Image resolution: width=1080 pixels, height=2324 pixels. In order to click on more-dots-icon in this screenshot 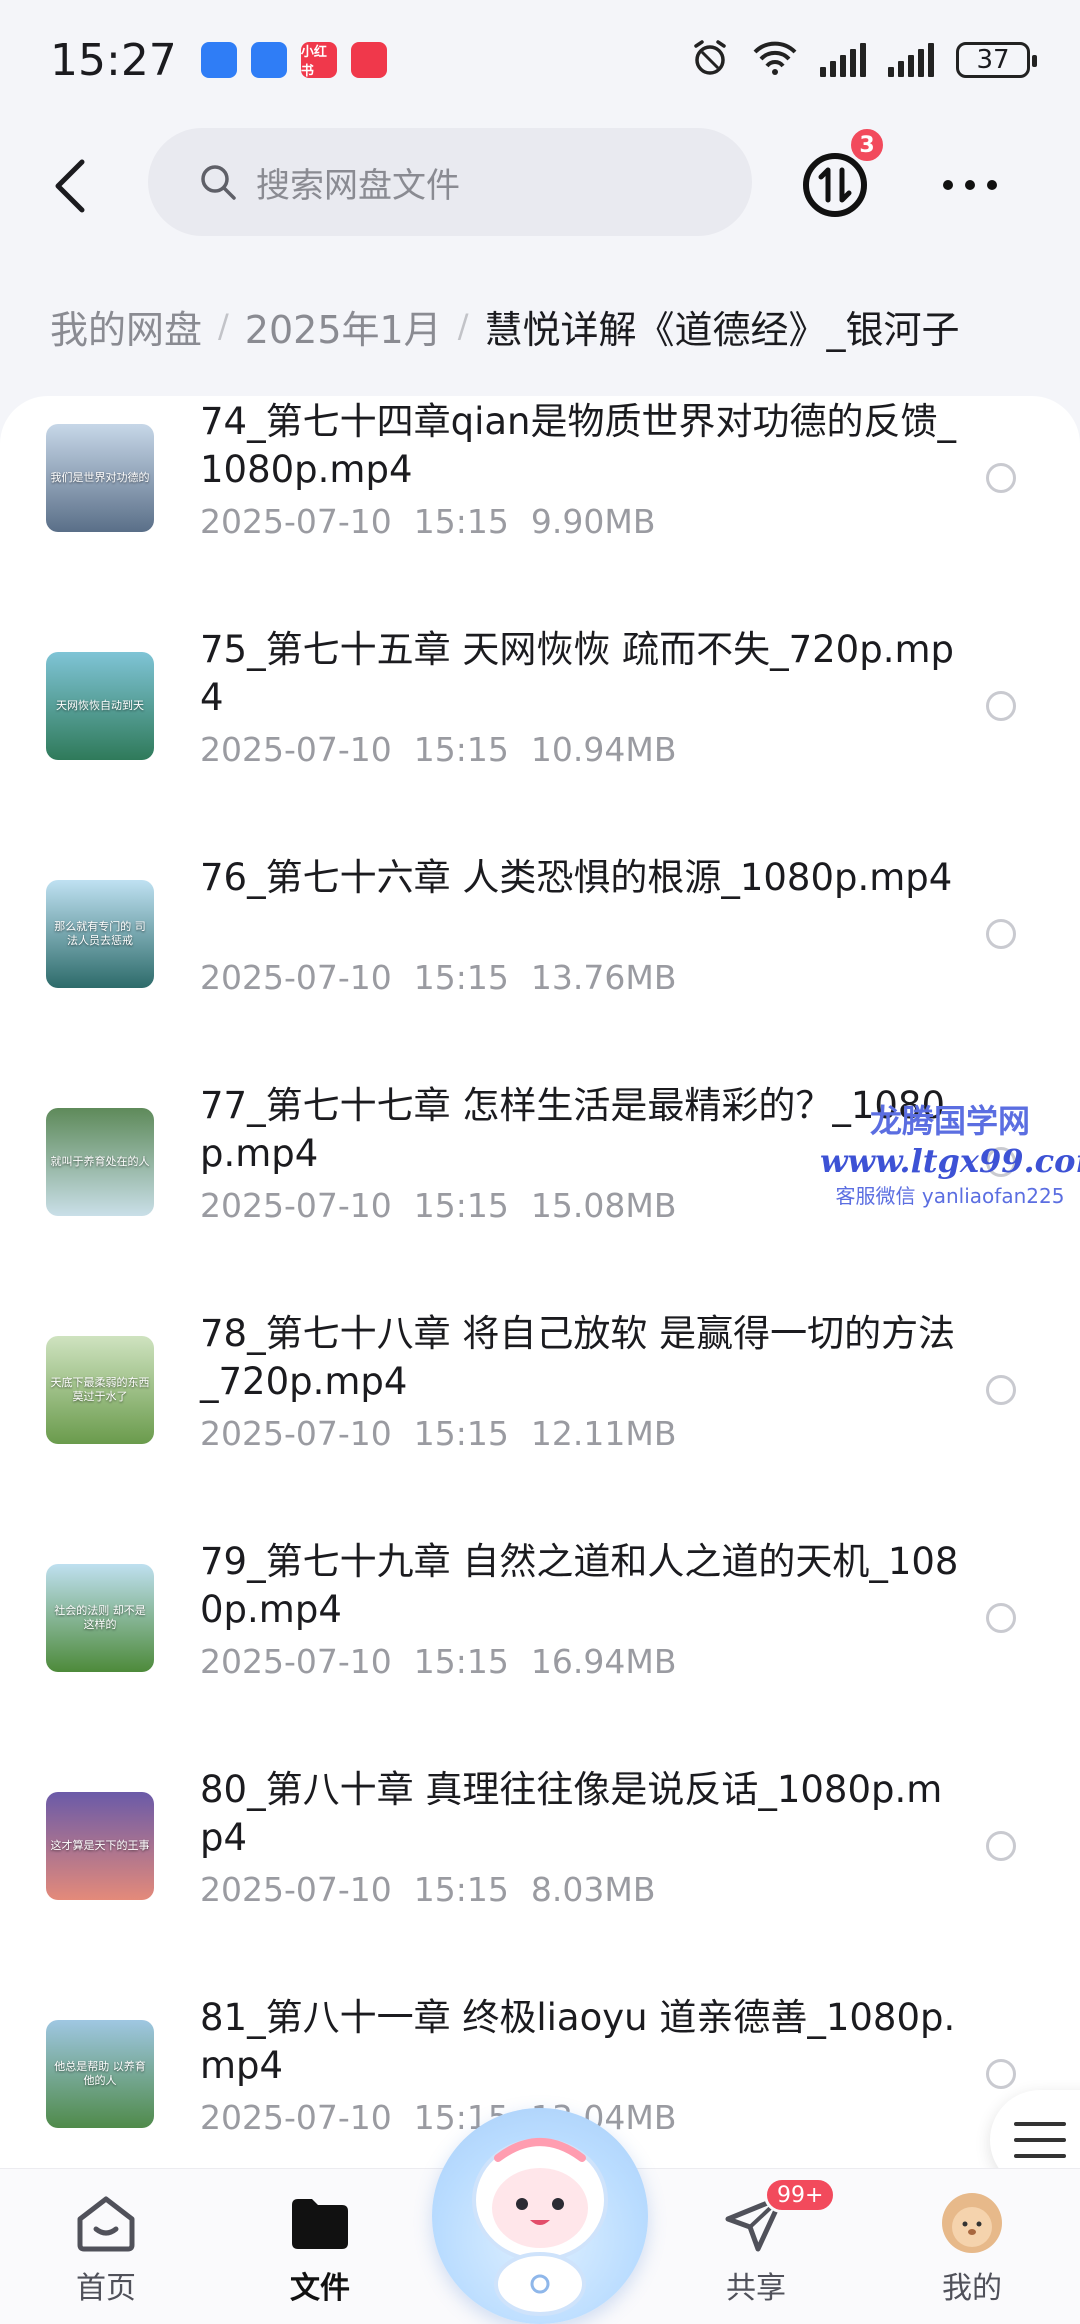, I will do `click(970, 185)`.